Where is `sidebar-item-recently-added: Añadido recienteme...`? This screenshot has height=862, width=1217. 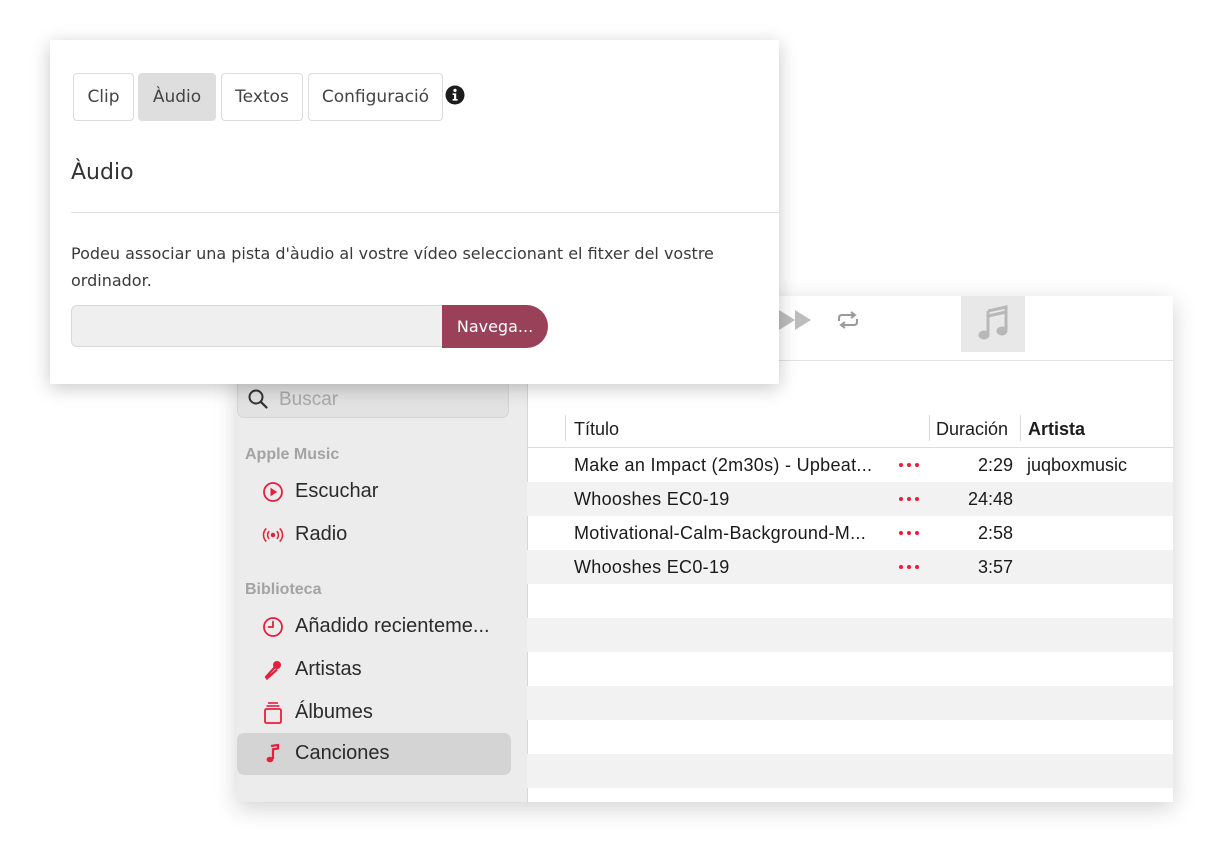
sidebar-item-recently-added: Añadido recienteme... is located at coordinates (374, 627).